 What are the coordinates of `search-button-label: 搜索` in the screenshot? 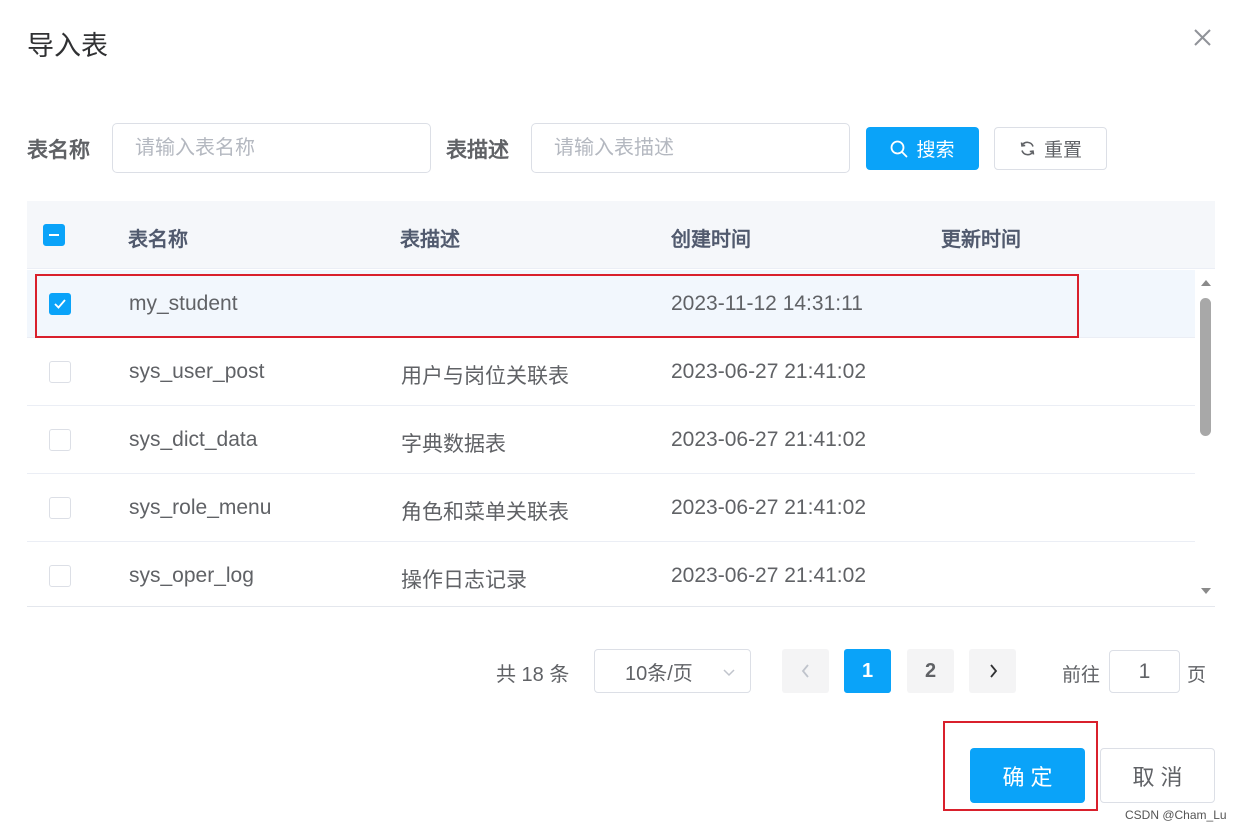 It's located at (935, 150).